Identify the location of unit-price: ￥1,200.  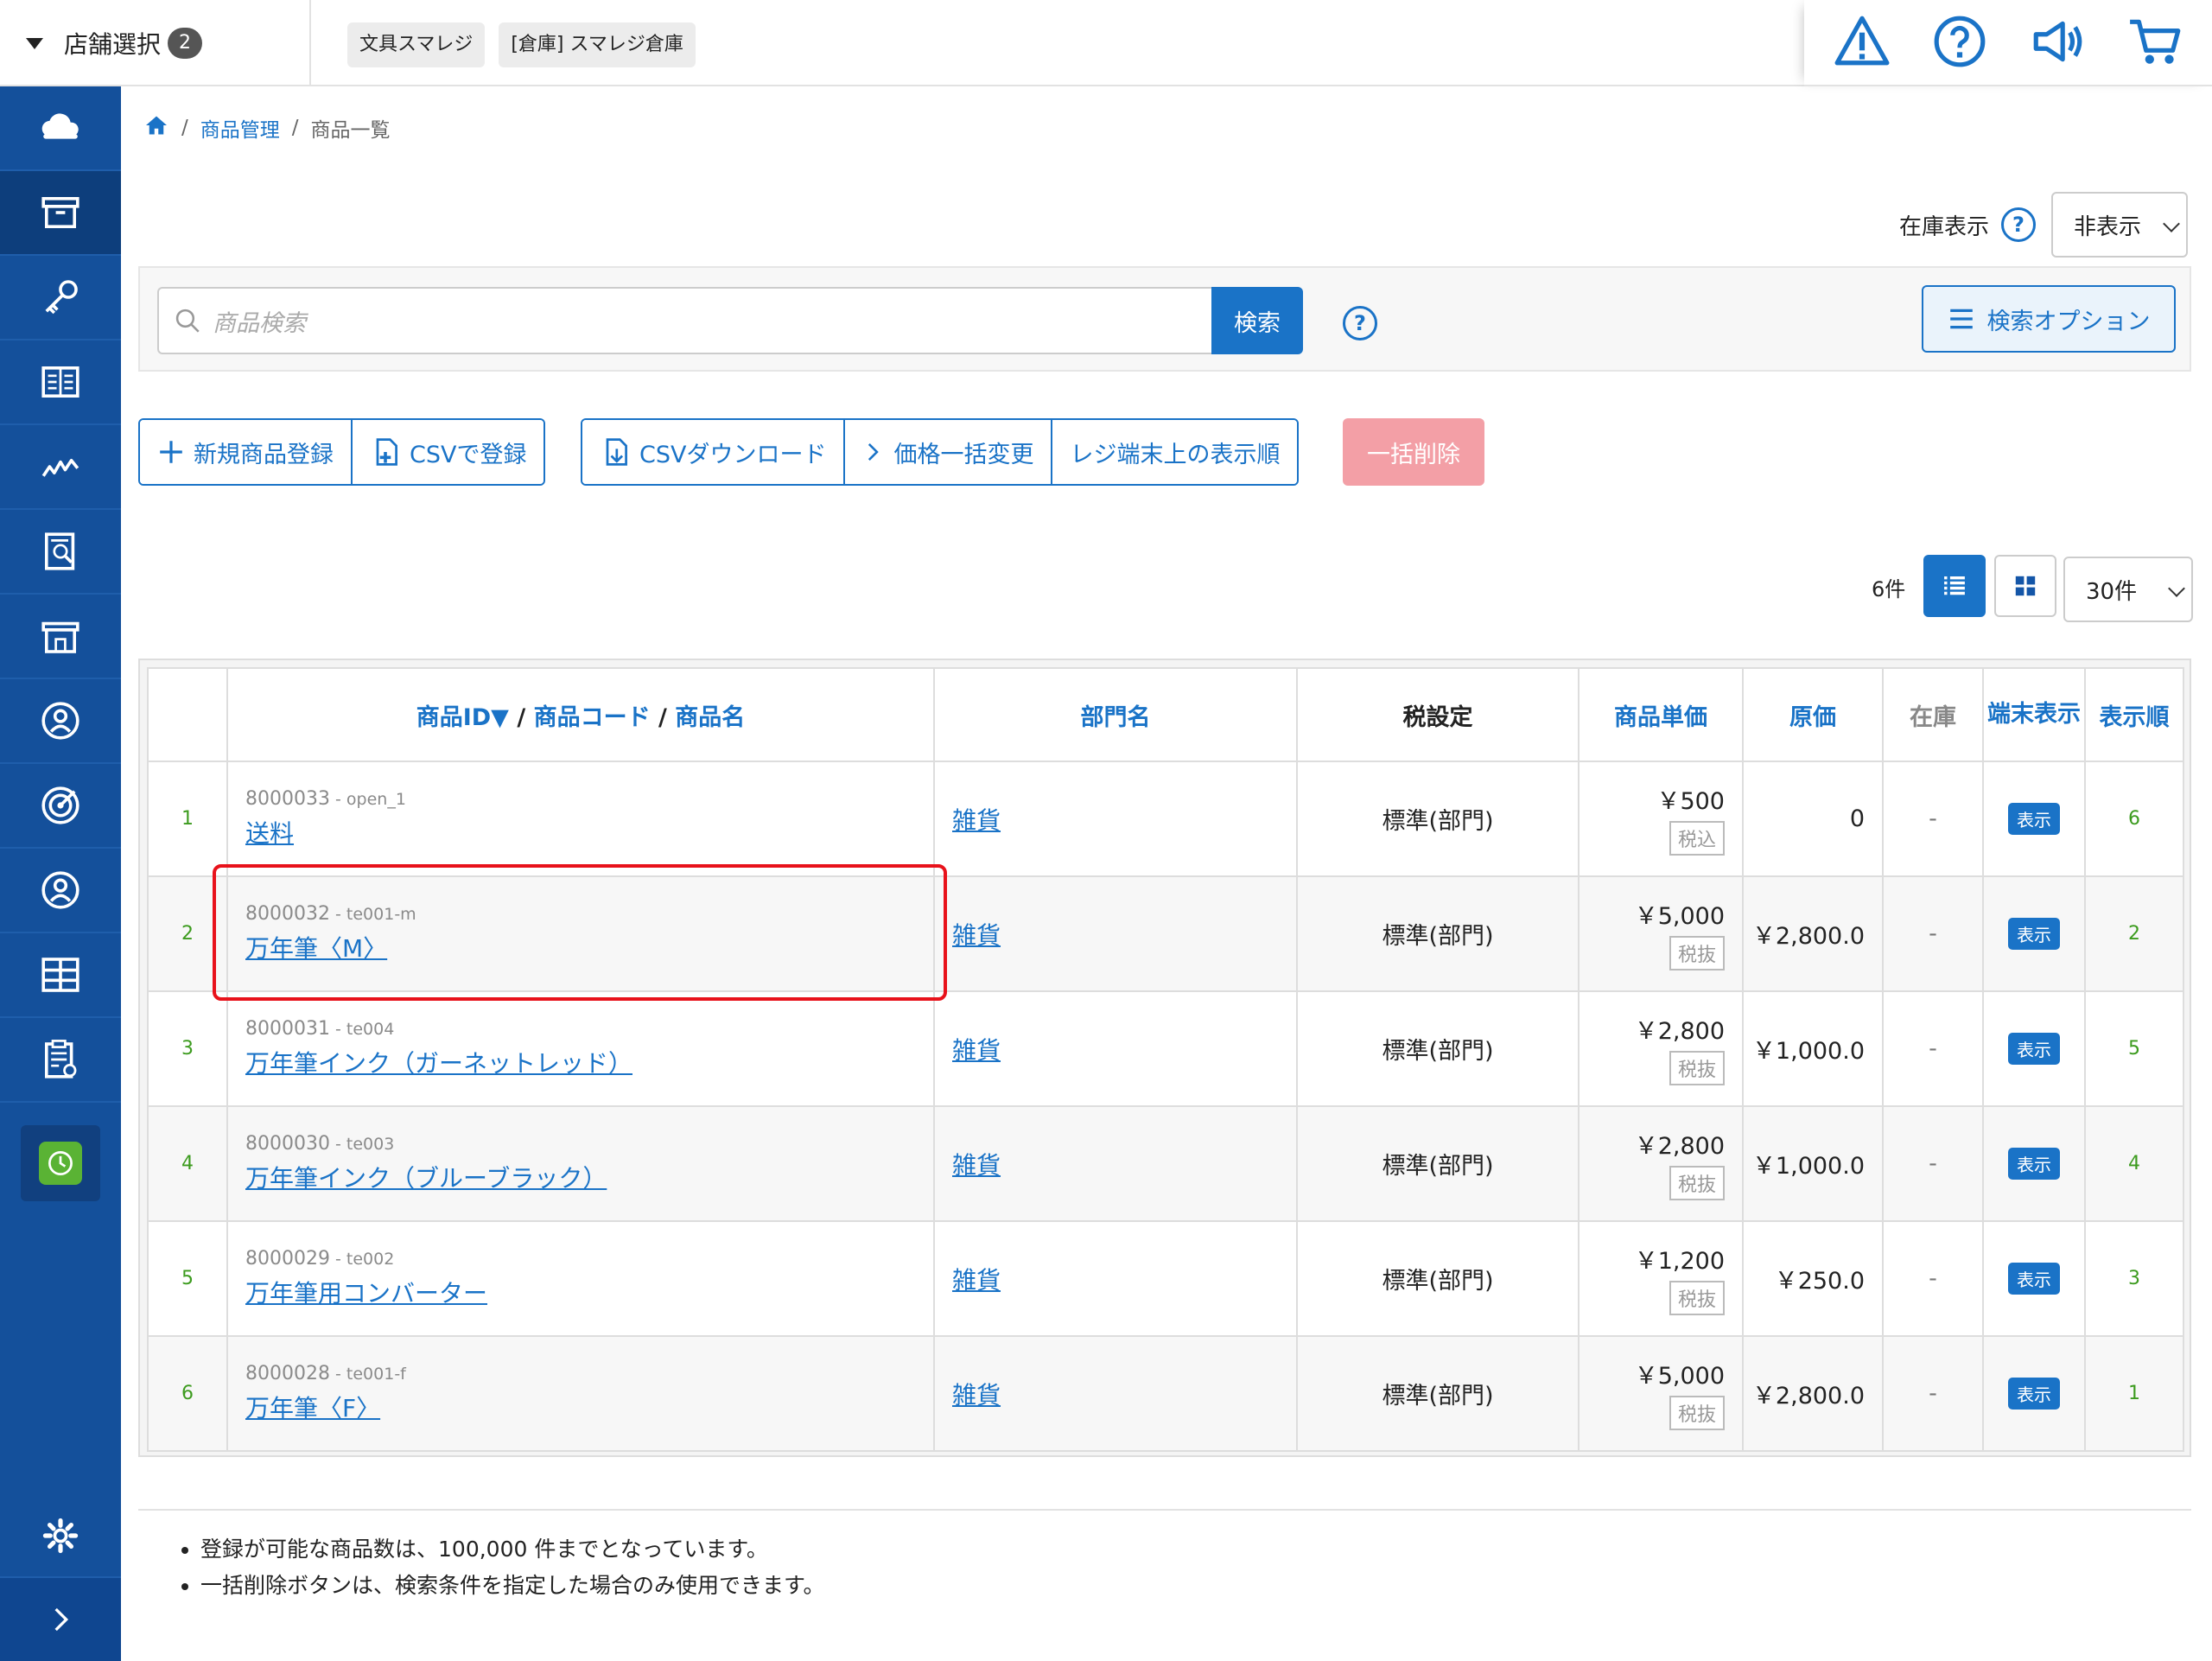
(1679, 1261).